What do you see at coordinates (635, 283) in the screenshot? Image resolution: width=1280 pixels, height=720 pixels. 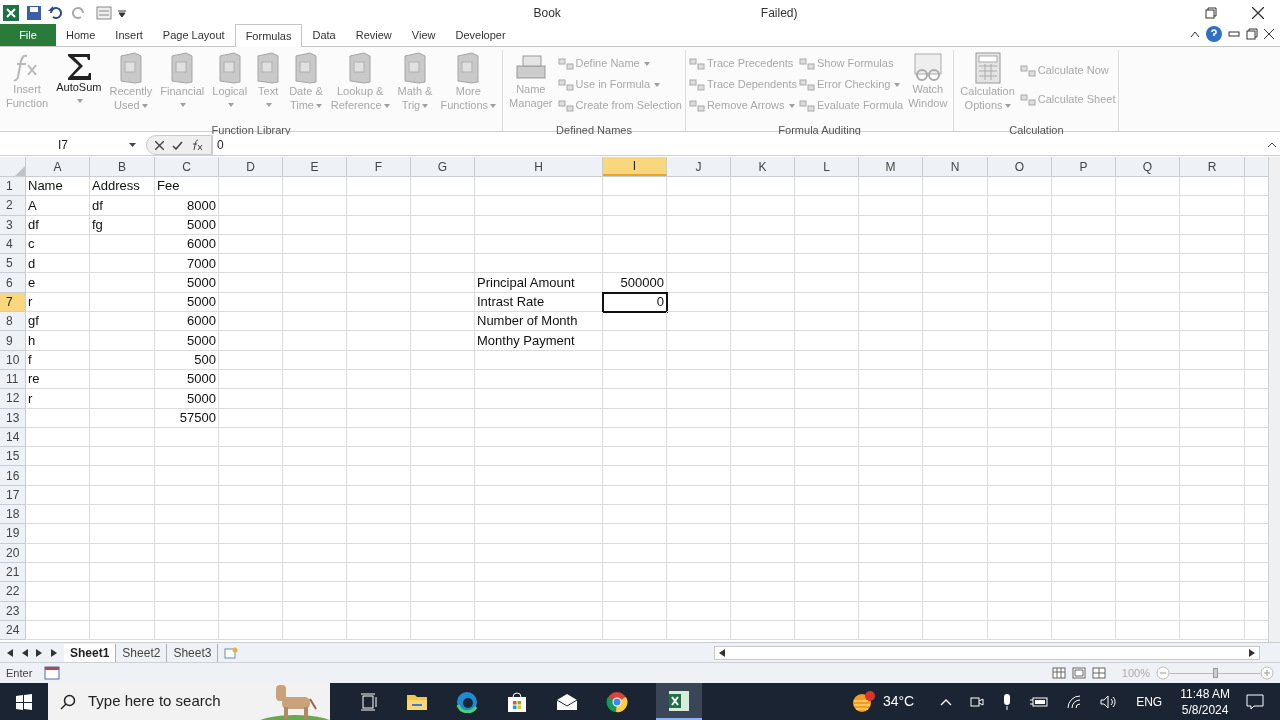 I see `table-cell: 500000` at bounding box center [635, 283].